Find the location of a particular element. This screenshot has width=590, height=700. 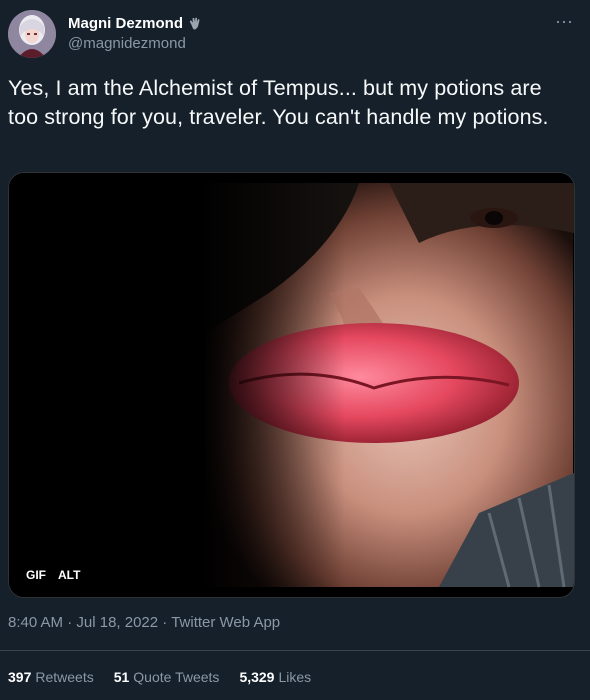

hand-wave-icon is located at coordinates (194, 23).